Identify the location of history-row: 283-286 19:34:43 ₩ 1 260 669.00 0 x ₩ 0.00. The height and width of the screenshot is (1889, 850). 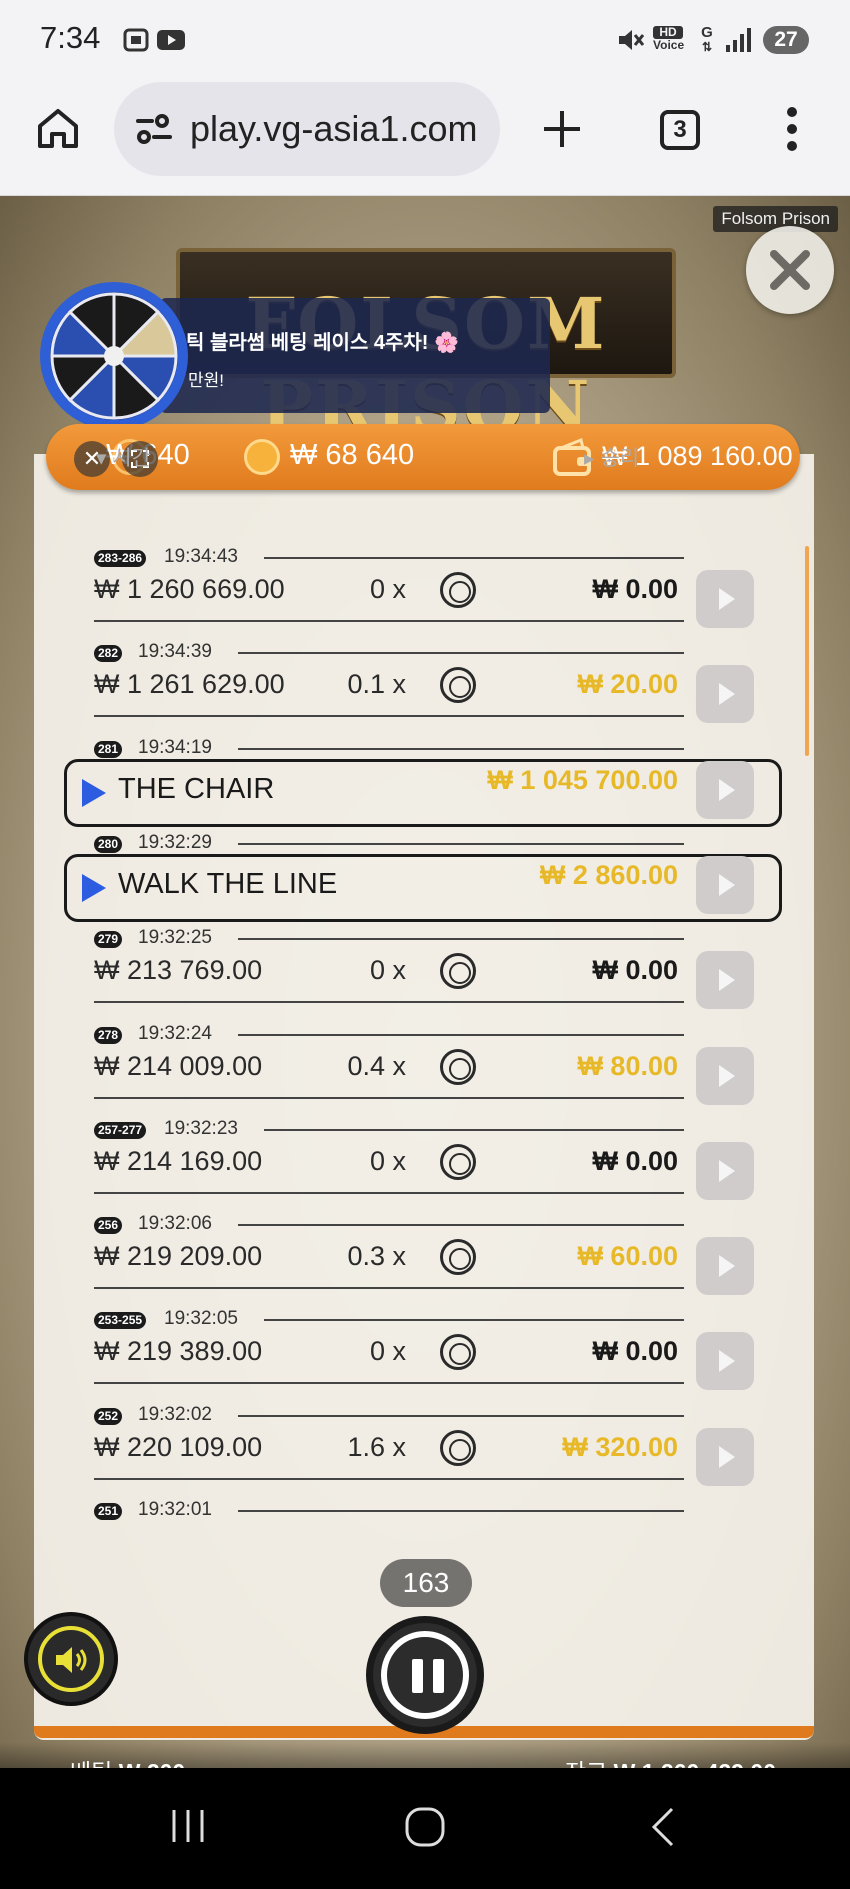
(424, 584).